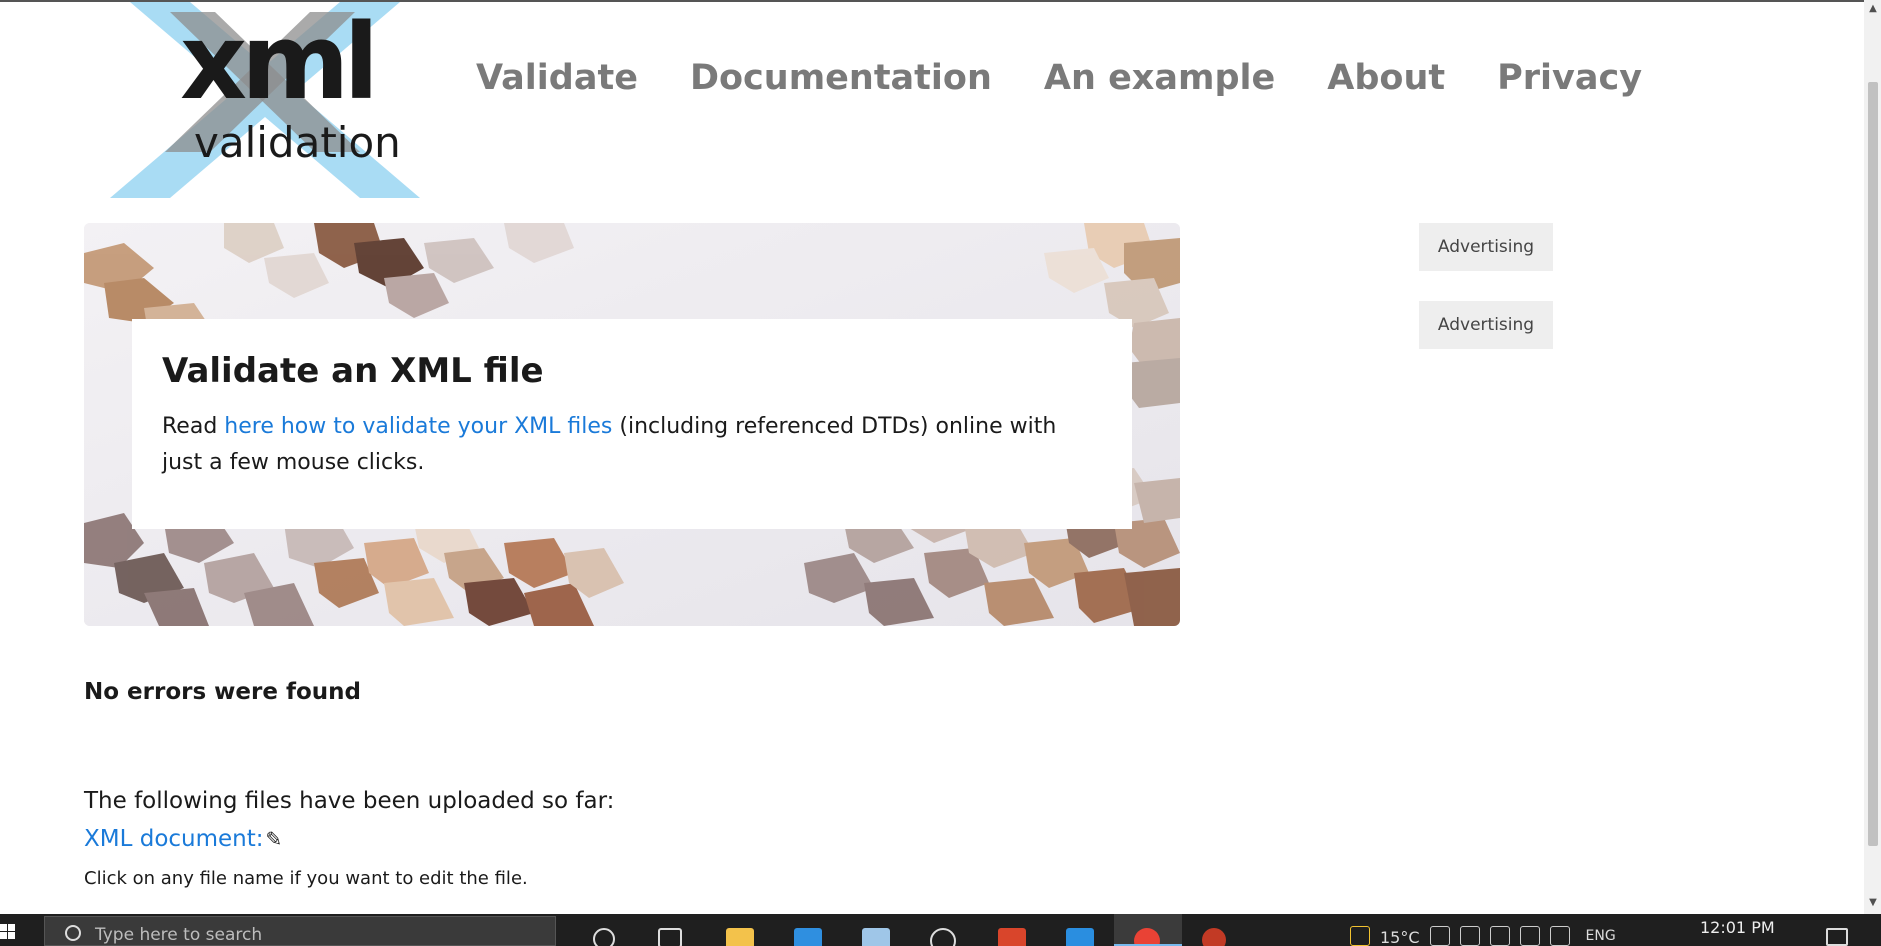  What do you see at coordinates (1486, 325) in the screenshot?
I see `advertising-slot-2: Advertising` at bounding box center [1486, 325].